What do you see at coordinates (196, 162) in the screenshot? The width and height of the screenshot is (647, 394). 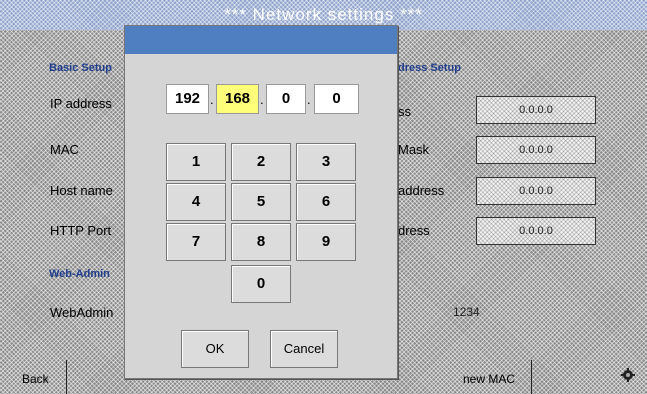 I see `key-1-button: 1` at bounding box center [196, 162].